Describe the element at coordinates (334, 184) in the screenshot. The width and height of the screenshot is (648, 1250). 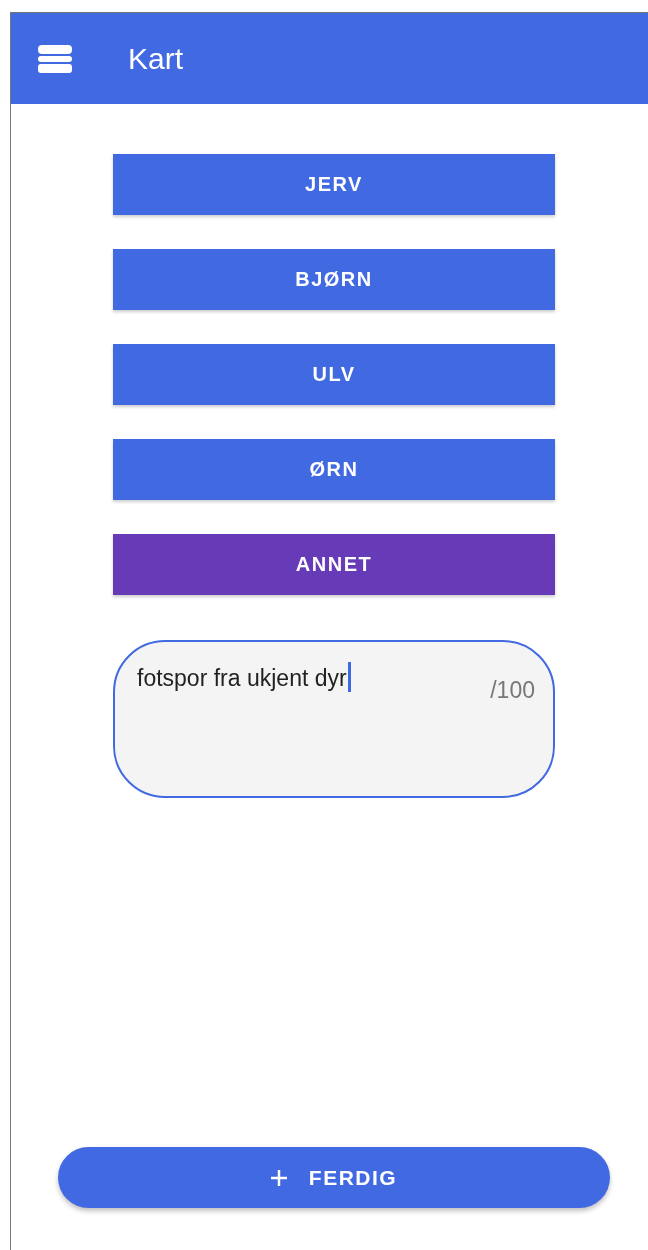
I see `category-button: JERV` at that location.